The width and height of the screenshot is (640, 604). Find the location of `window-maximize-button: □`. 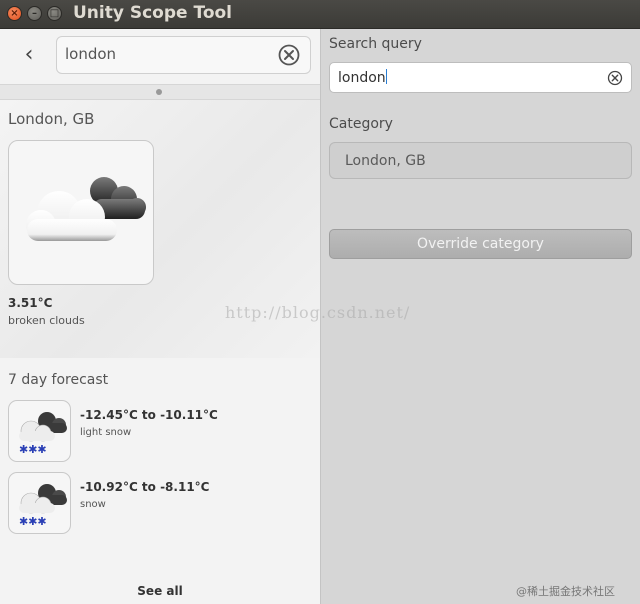

window-maximize-button: □ is located at coordinates (54, 13).